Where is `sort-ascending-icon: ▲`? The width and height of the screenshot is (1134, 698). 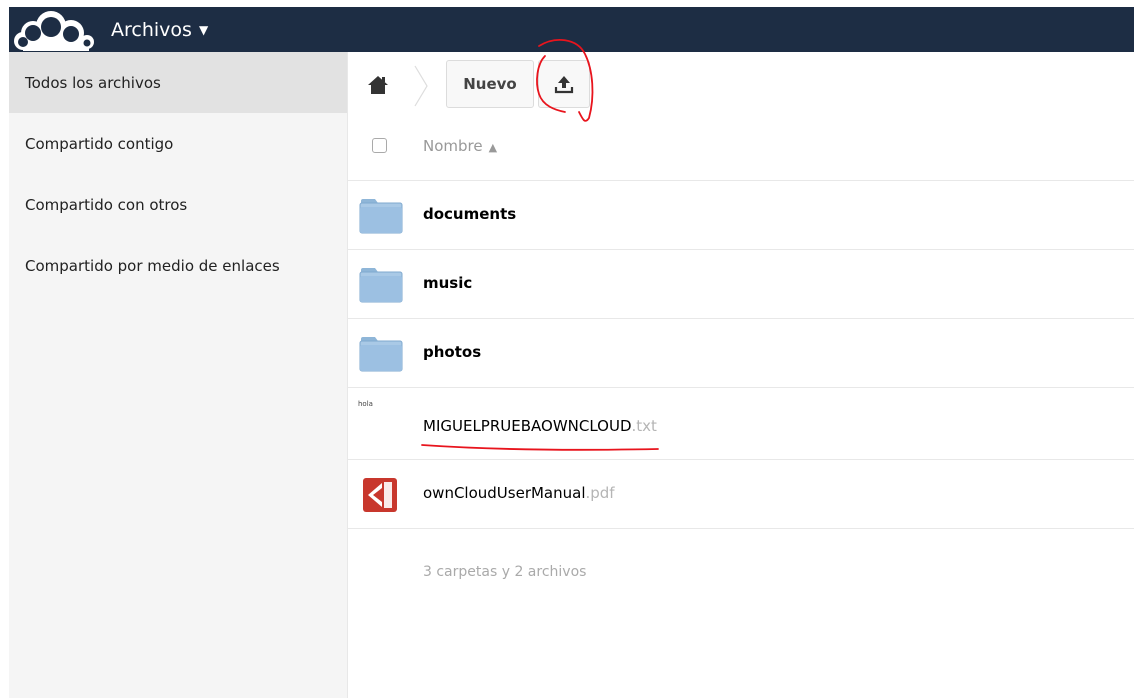 sort-ascending-icon: ▲ is located at coordinates (493, 147).